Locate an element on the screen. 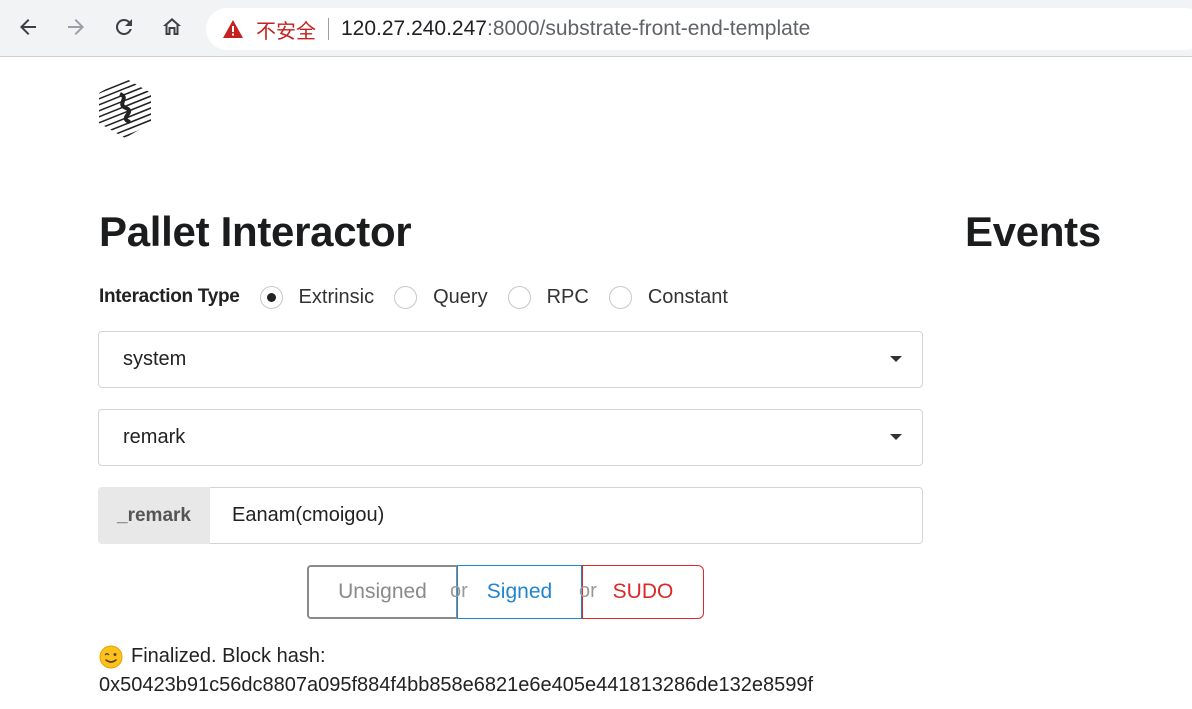  events-title: Events is located at coordinates (1033, 231).